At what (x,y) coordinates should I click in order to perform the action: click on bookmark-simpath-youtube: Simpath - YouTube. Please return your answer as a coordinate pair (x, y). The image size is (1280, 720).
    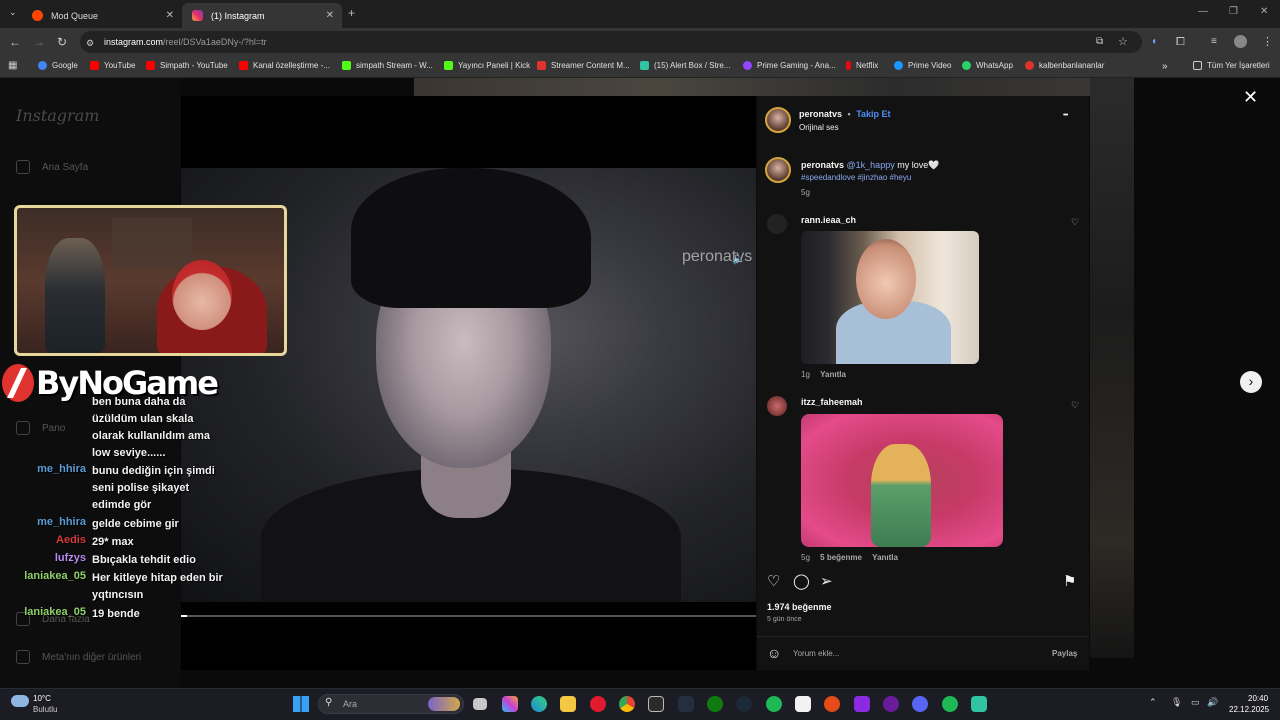
    Looking at the image, I should click on (187, 65).